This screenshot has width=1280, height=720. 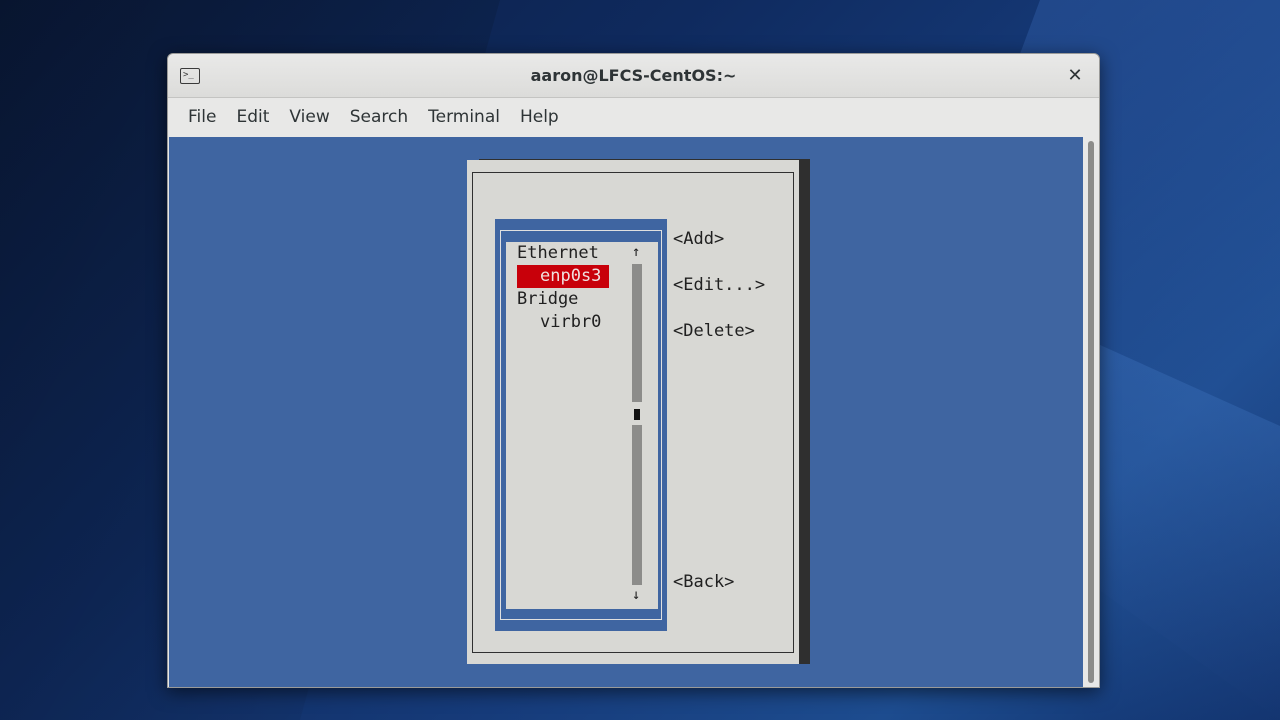 I want to click on menu-edit: Edit, so click(x=252, y=117).